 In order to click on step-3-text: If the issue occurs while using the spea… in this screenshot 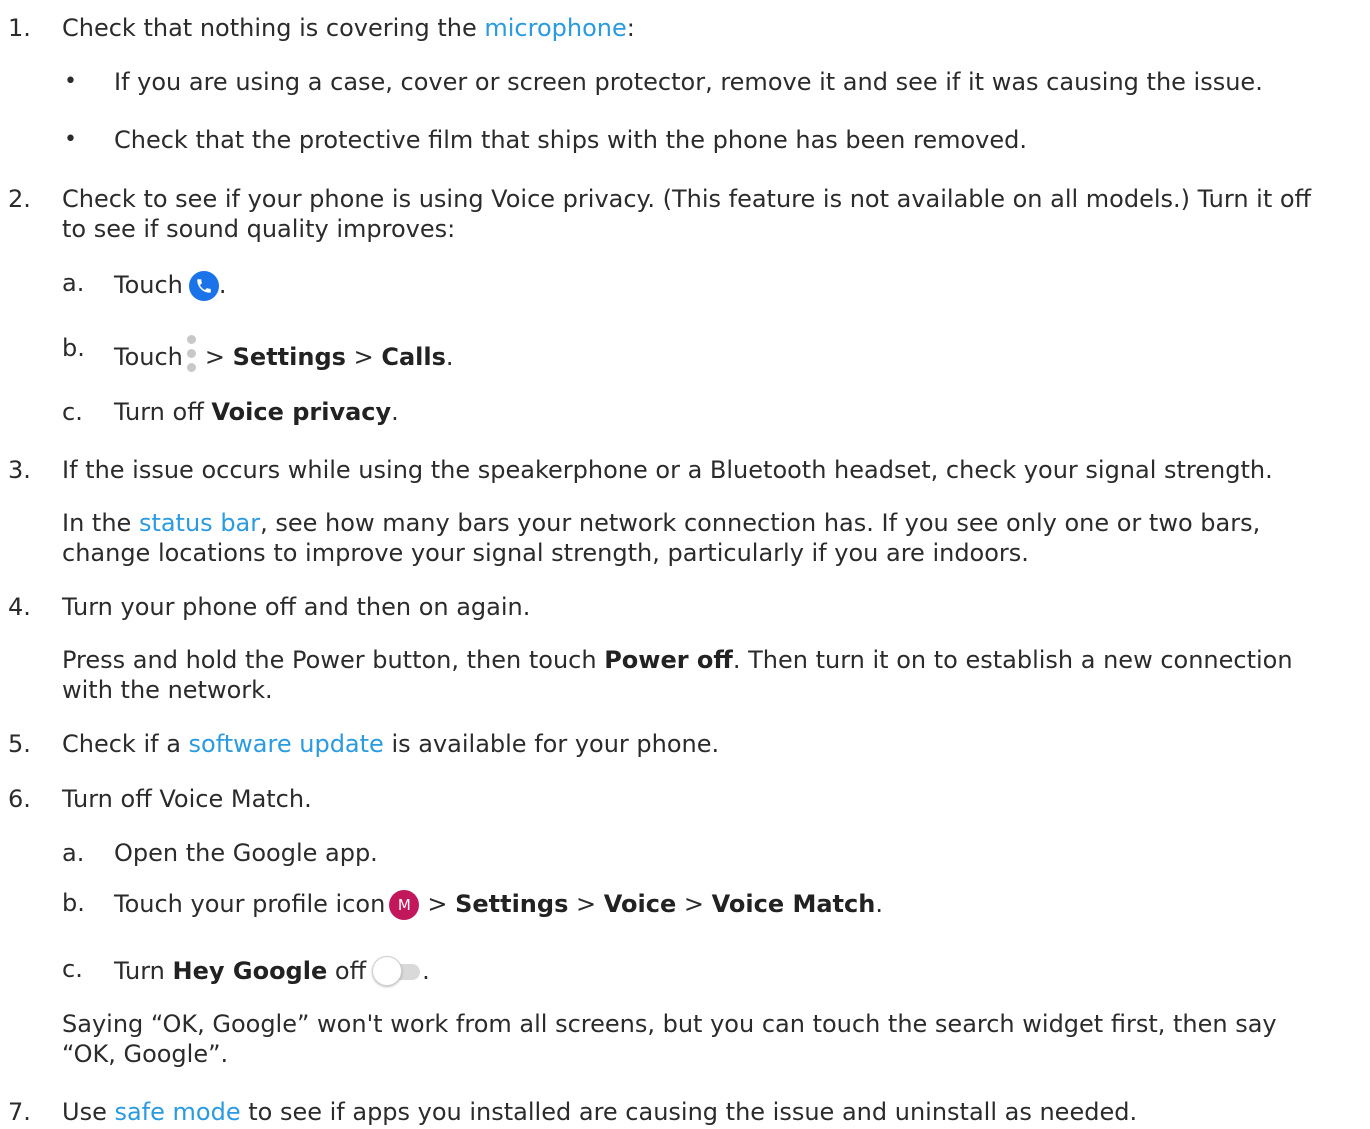, I will do `click(667, 470)`.